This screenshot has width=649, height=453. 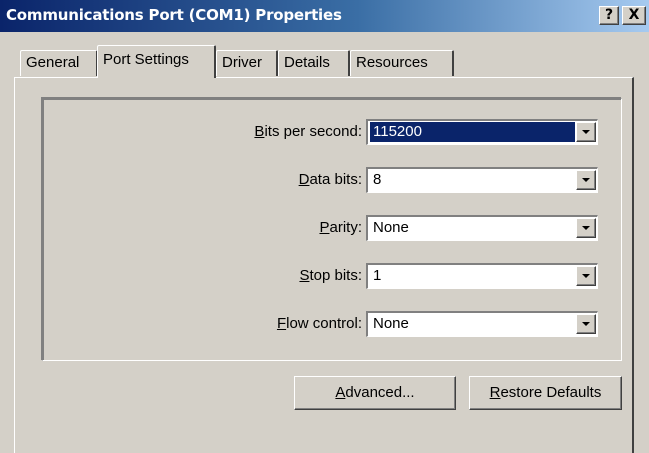 I want to click on bits-per-second-select: 115200, so click(x=482, y=132).